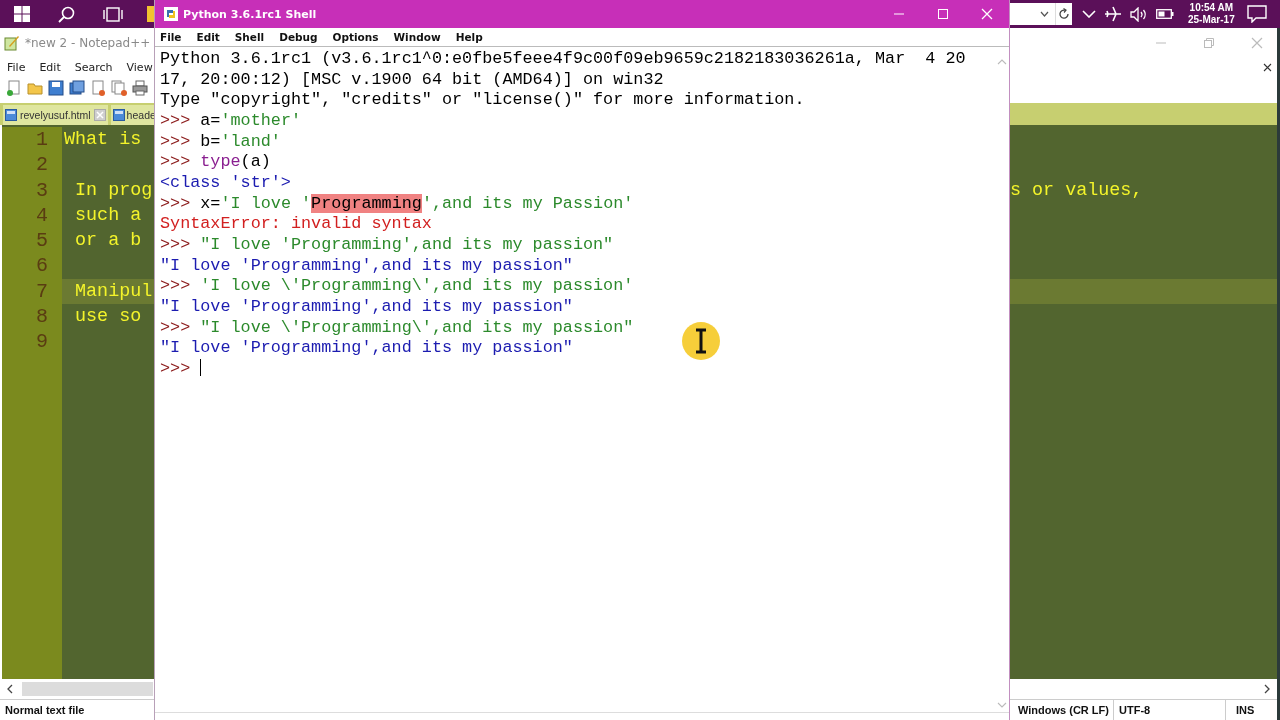  Describe the element at coordinates (171, 14) in the screenshot. I see `python-icon` at that location.